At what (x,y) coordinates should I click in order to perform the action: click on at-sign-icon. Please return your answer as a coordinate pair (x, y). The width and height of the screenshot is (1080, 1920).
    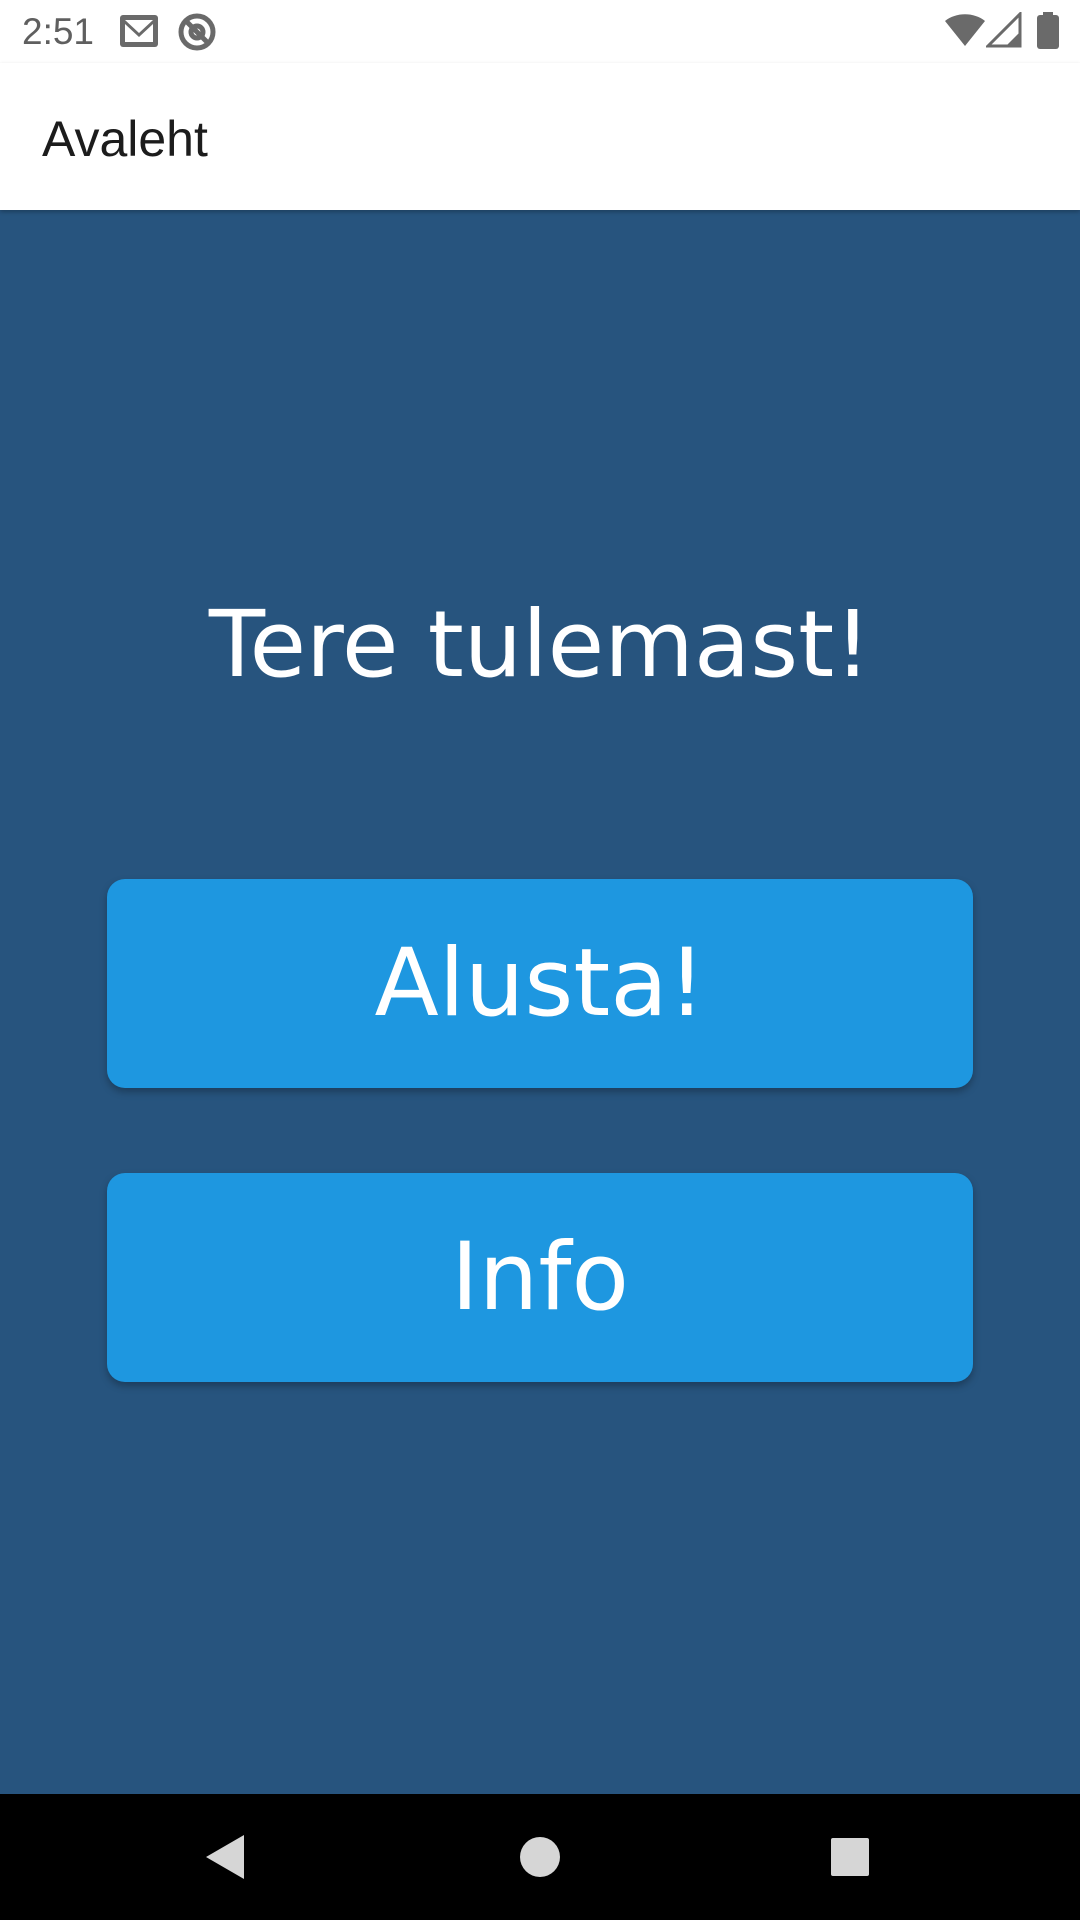
    Looking at the image, I should click on (197, 34).